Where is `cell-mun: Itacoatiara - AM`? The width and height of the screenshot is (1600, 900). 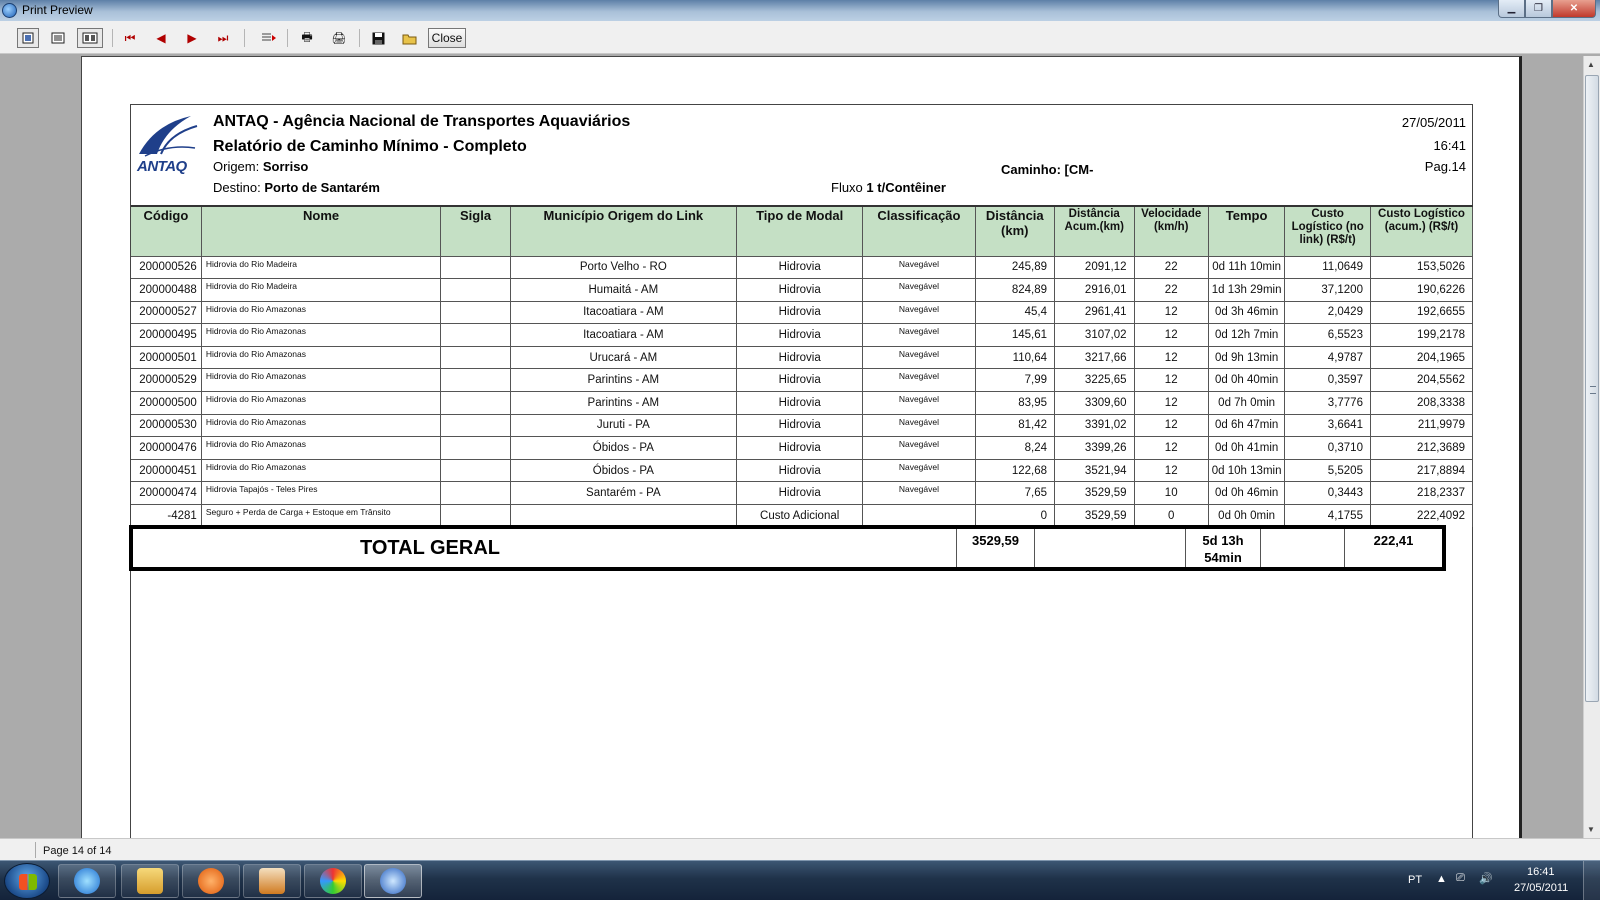
cell-mun: Itacoatiara - AM is located at coordinates (623, 335).